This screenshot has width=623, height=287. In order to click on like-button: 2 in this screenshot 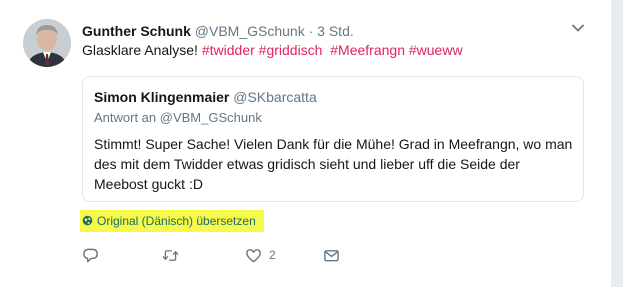, I will do `click(260, 255)`.